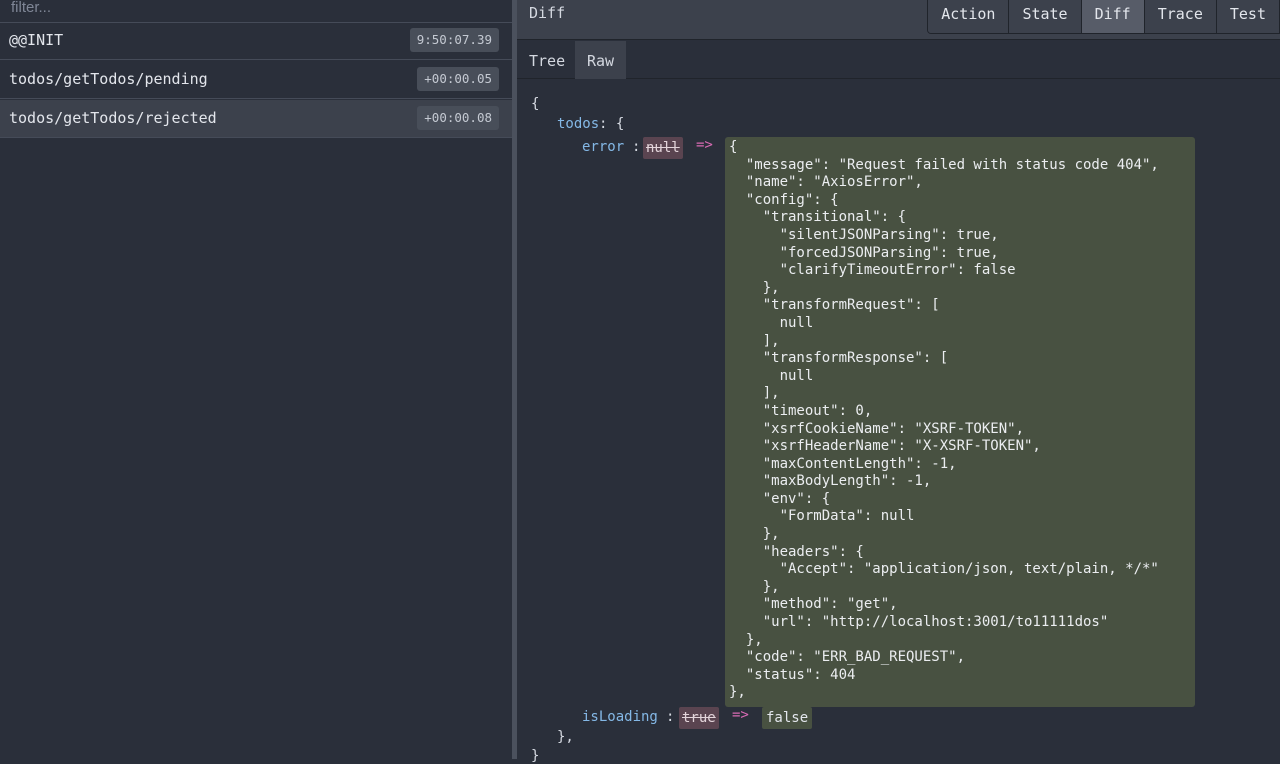 Image resolution: width=1280 pixels, height=764 pixels. What do you see at coordinates (547, 13) in the screenshot?
I see `monitor-title: Diff` at bounding box center [547, 13].